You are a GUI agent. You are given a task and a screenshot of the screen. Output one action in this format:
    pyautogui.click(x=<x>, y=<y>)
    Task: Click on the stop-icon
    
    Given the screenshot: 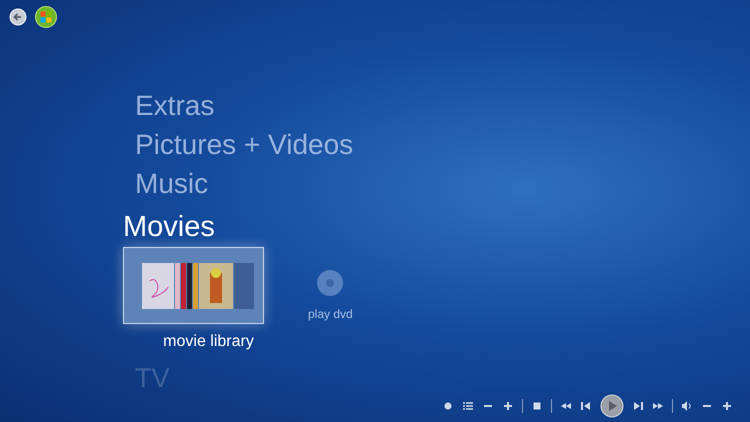 What is the action you would take?
    pyautogui.click(x=537, y=406)
    